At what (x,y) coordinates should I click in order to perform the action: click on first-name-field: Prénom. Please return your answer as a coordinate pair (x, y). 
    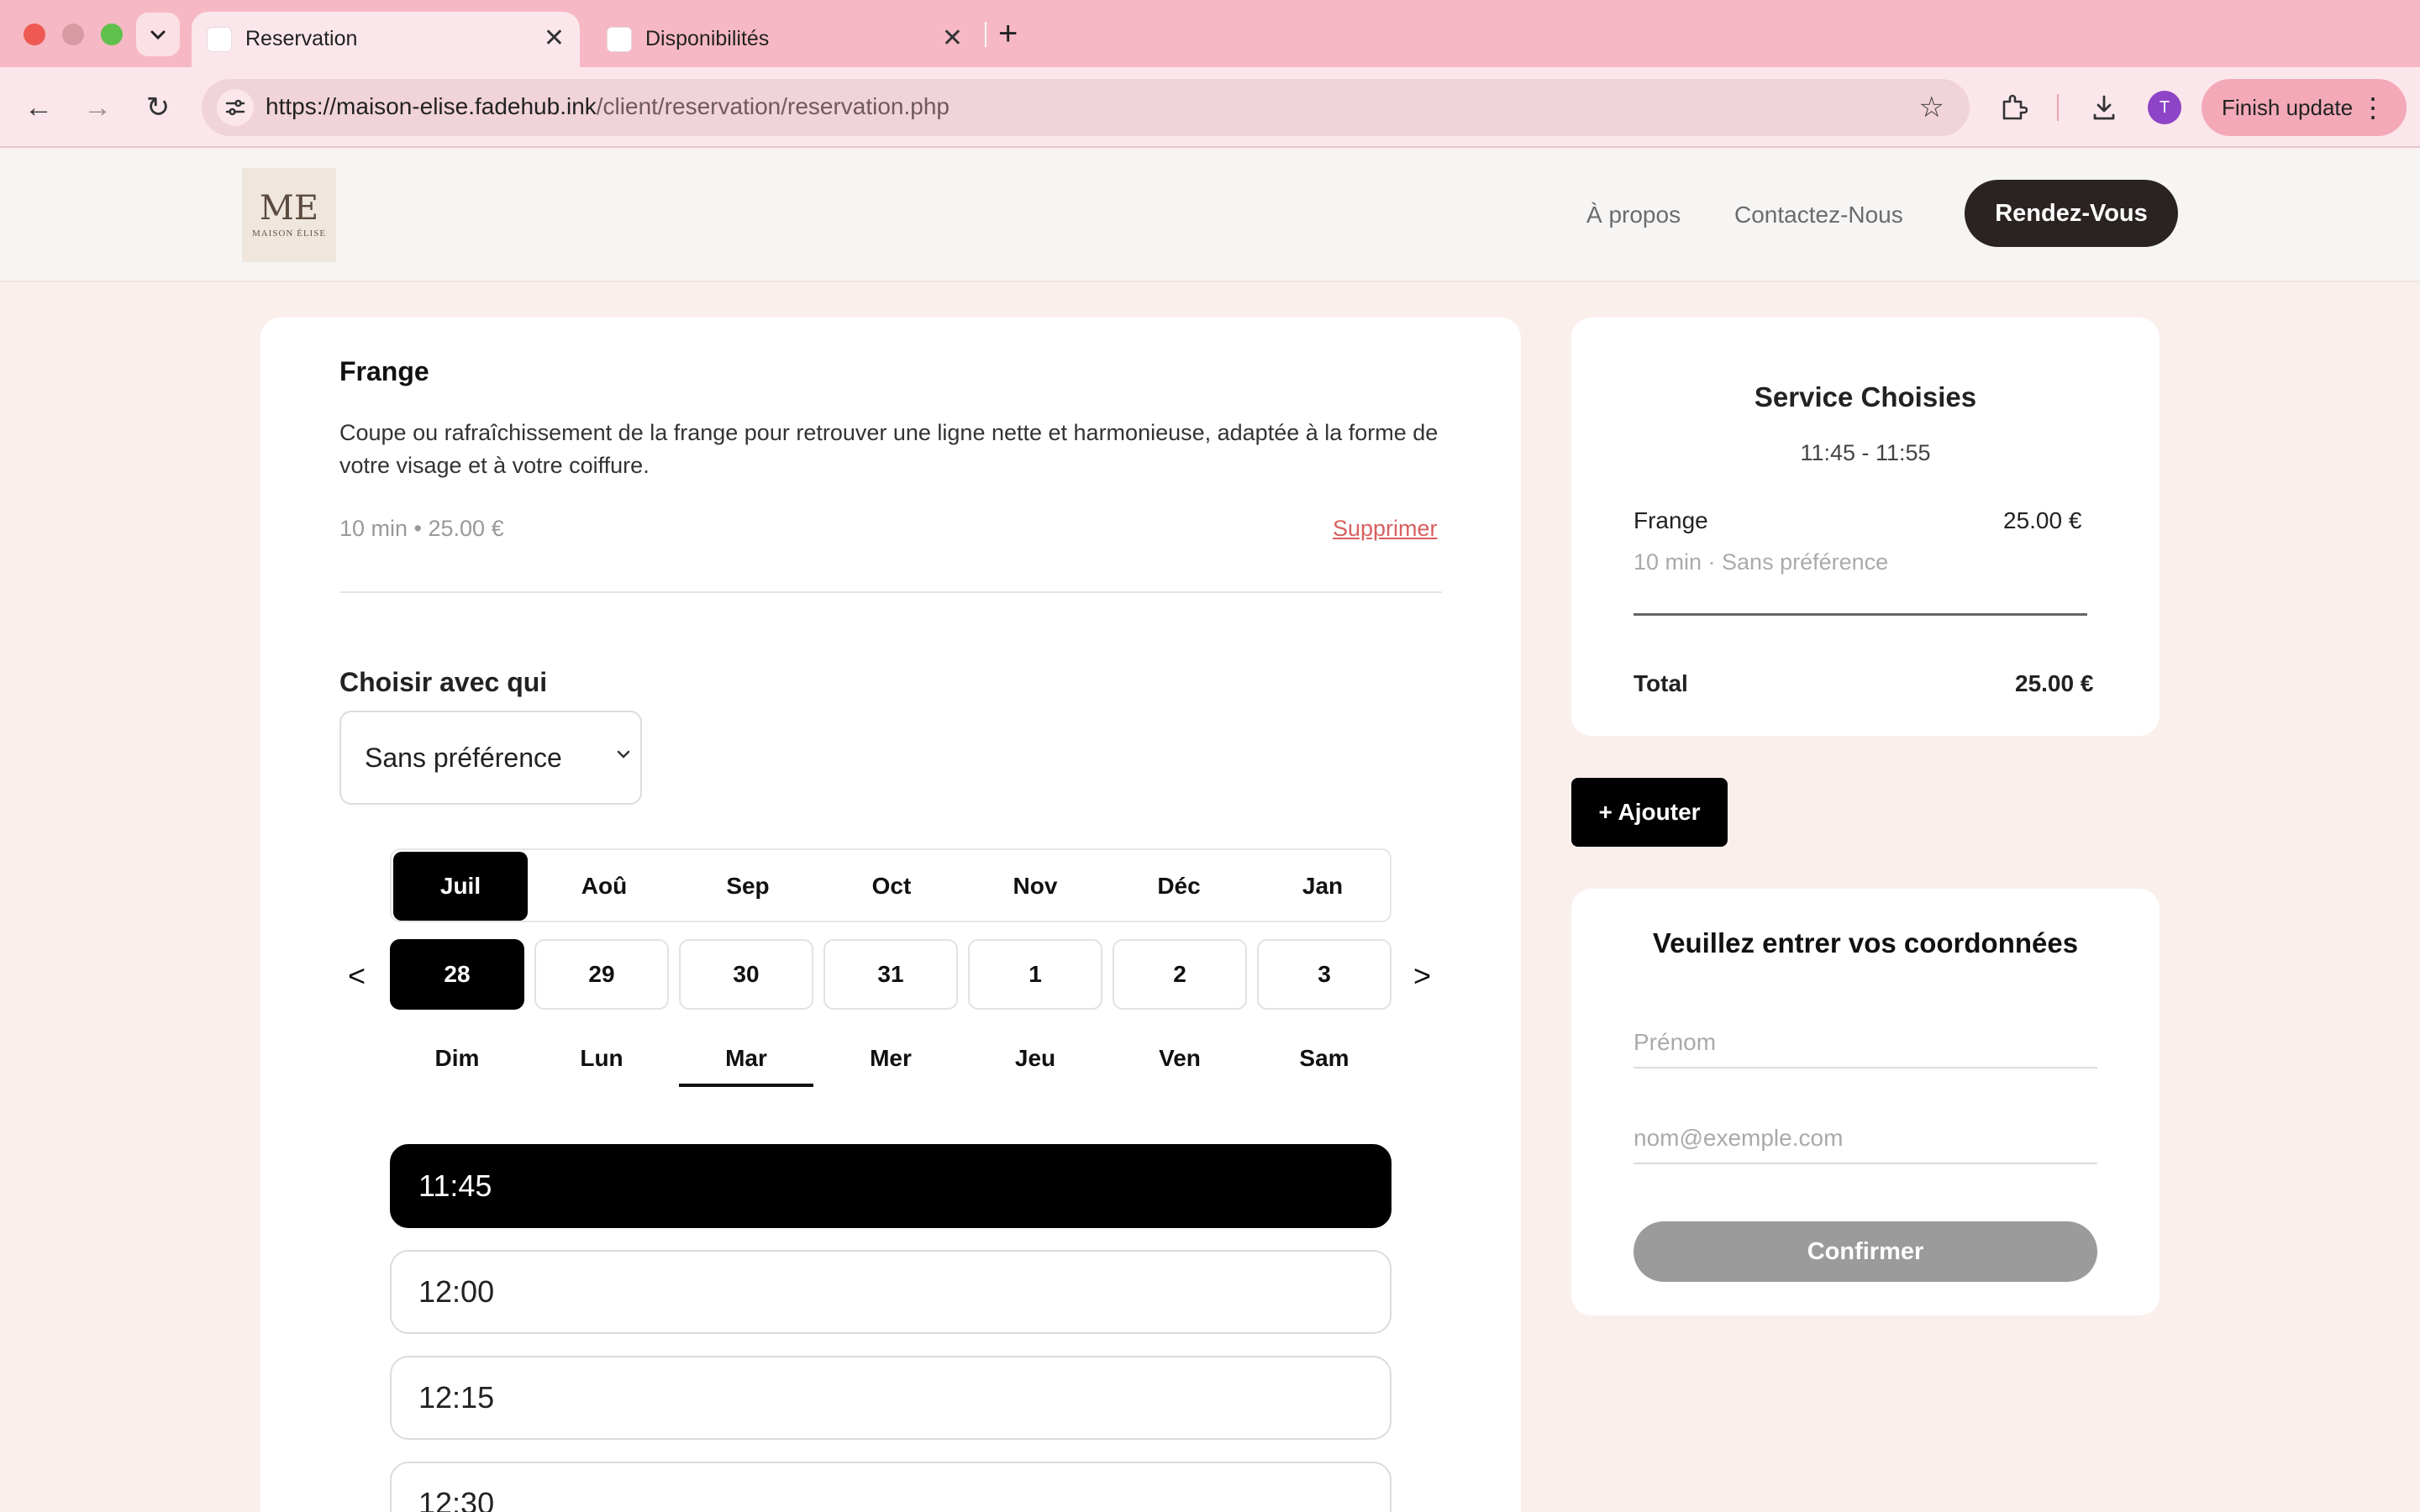
    Looking at the image, I should click on (1865, 1043).